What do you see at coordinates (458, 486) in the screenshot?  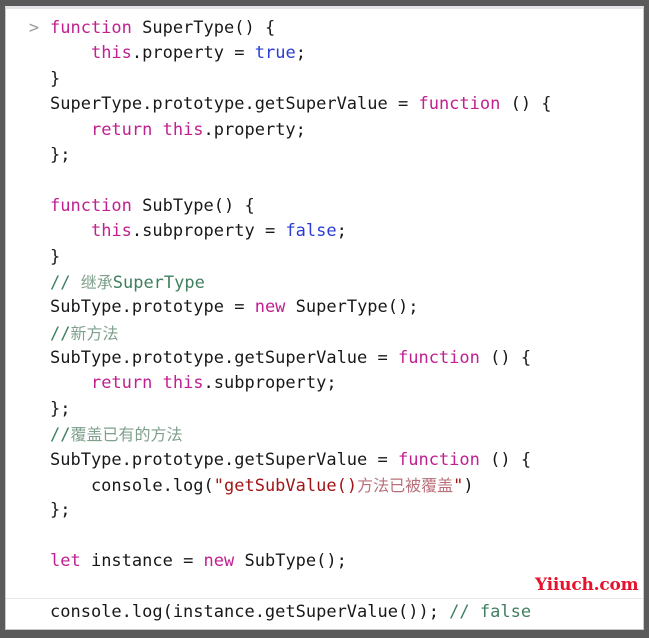 I see `code-token: "` at bounding box center [458, 486].